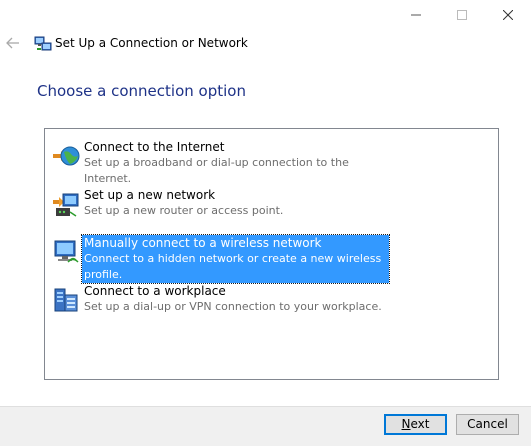 This screenshot has width=531, height=446. What do you see at coordinates (66, 156) in the screenshot?
I see `globe-network-icon` at bounding box center [66, 156].